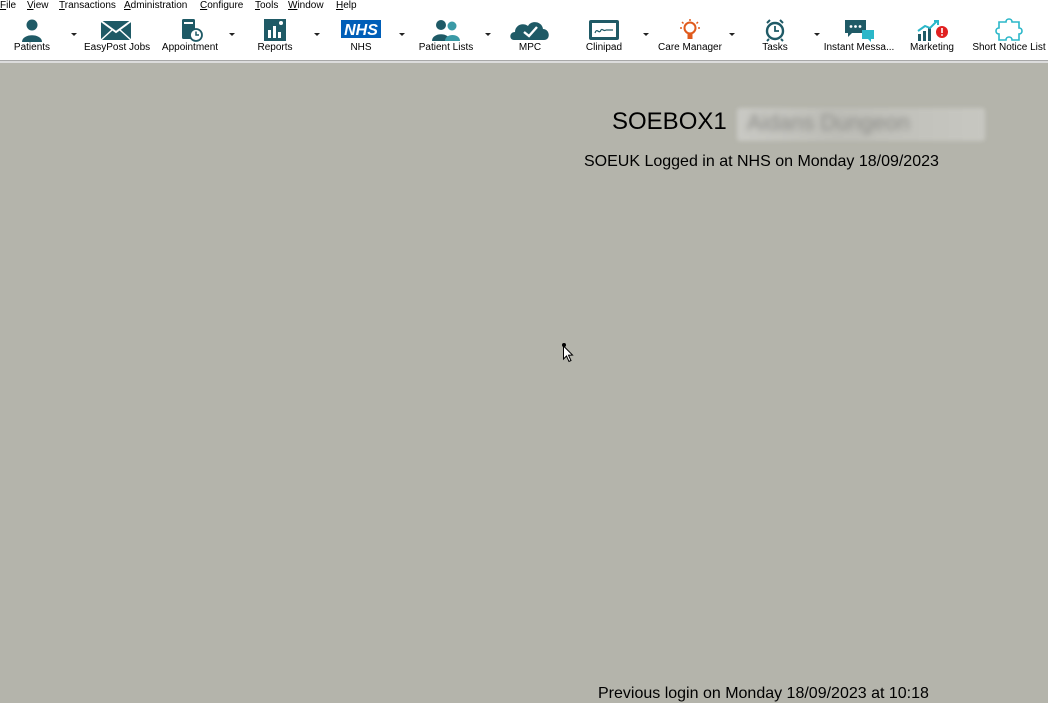 The image size is (1048, 703). I want to click on tablet-signature-icon, so click(604, 30).